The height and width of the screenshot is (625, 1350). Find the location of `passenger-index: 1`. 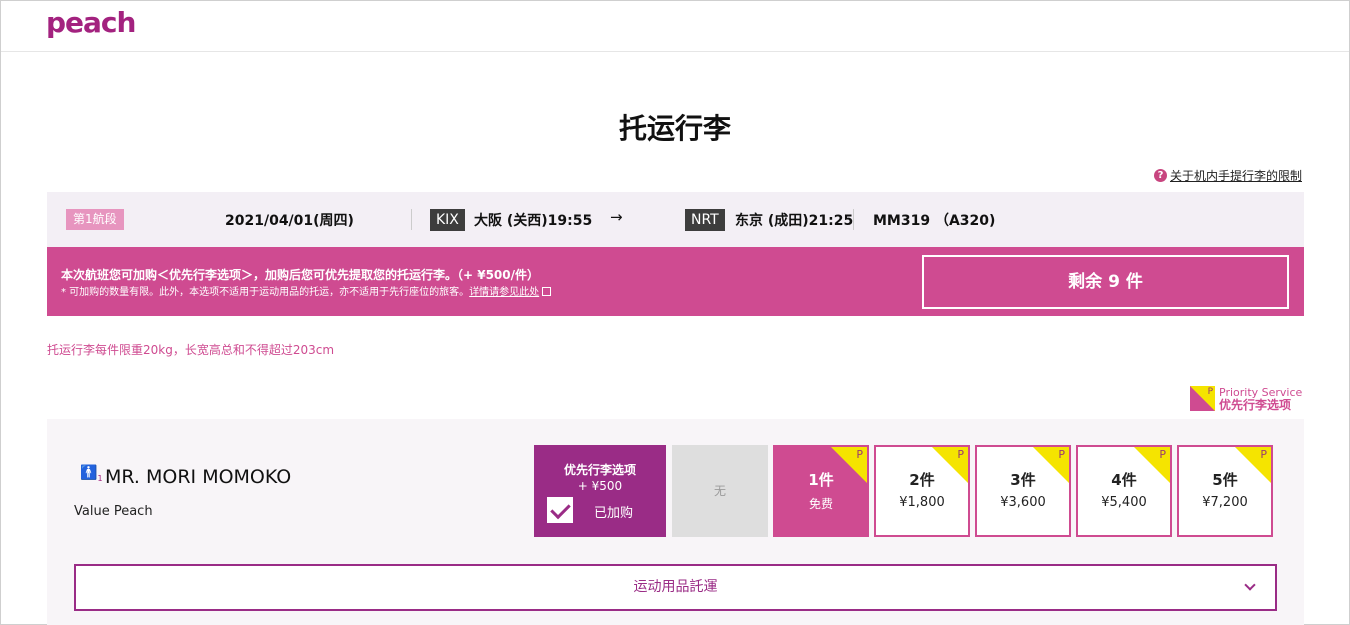

passenger-index: 1 is located at coordinates (100, 478).